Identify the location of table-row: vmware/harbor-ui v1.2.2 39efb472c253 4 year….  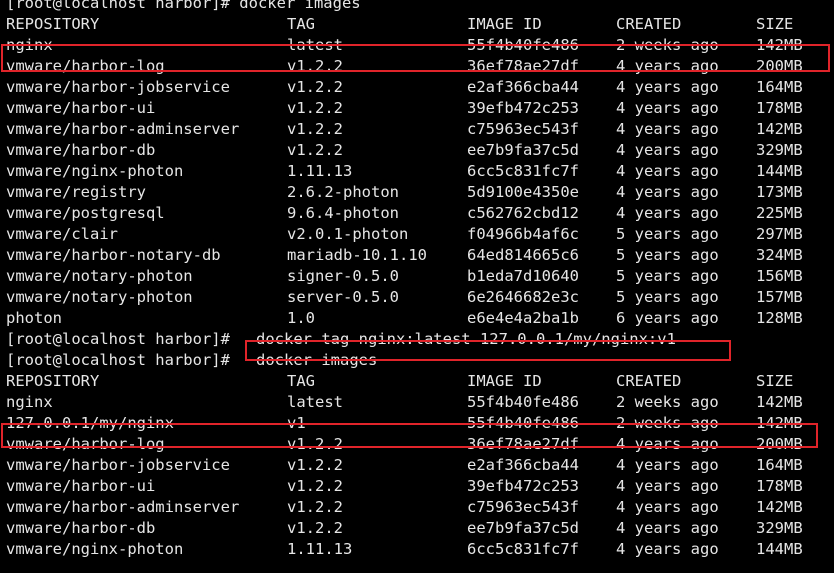
(417, 486).